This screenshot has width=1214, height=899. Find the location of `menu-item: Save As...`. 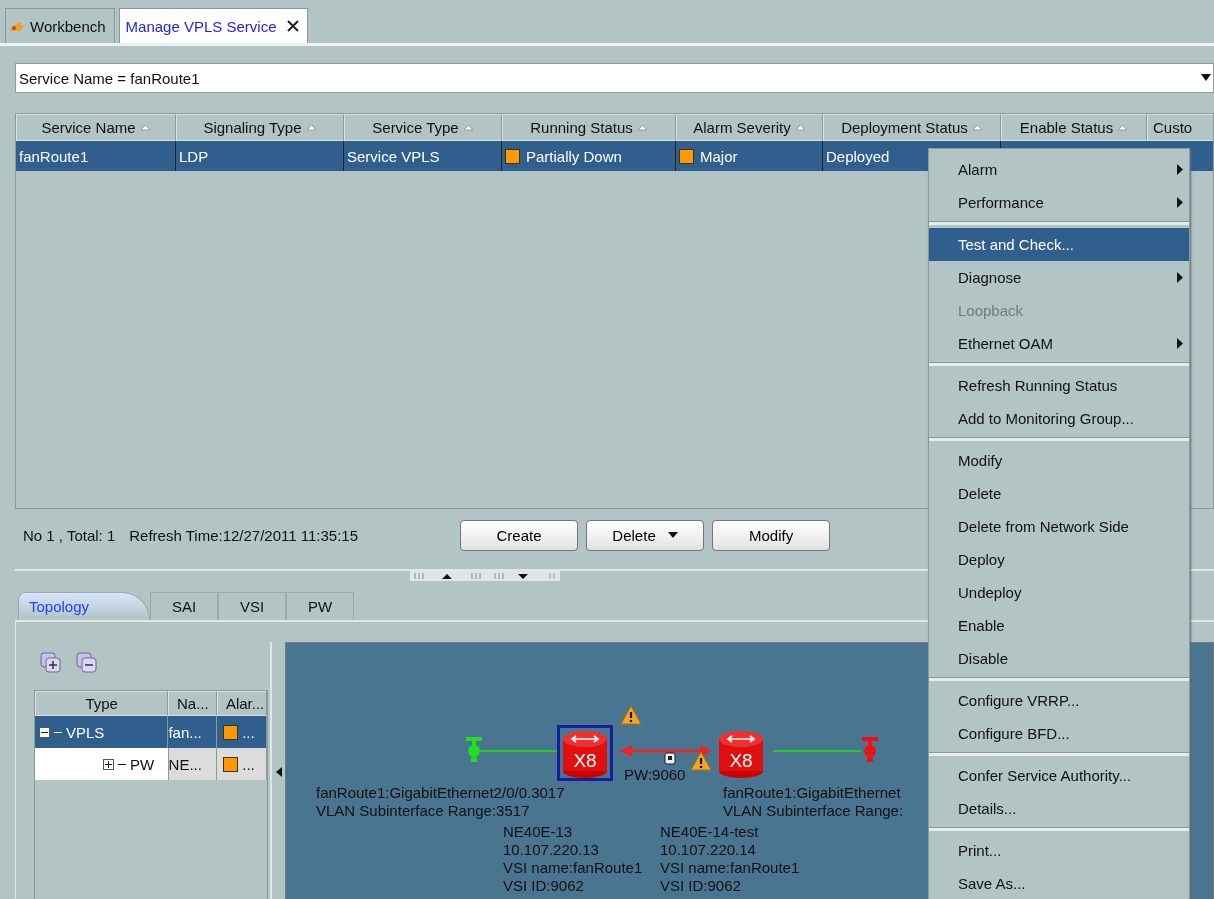

menu-item: Save As... is located at coordinates (1059, 883).